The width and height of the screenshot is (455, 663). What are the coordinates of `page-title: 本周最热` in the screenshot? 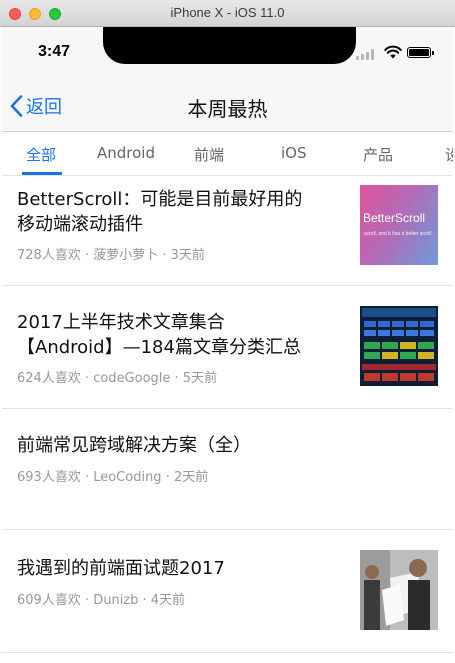 It's located at (227, 109).